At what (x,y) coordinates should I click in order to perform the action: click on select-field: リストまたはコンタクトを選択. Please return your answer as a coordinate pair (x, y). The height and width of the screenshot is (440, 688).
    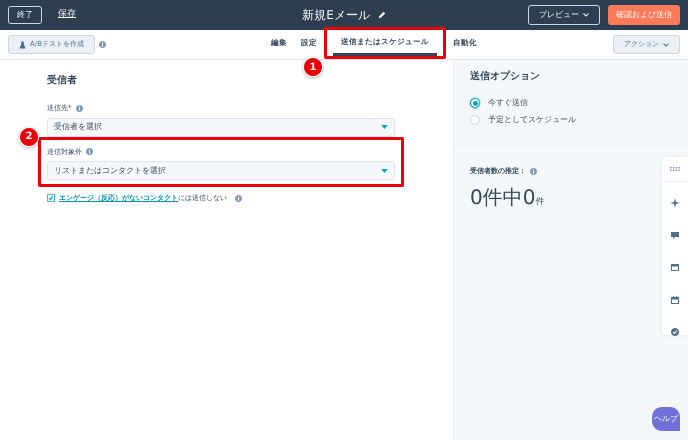
    Looking at the image, I should click on (221, 170).